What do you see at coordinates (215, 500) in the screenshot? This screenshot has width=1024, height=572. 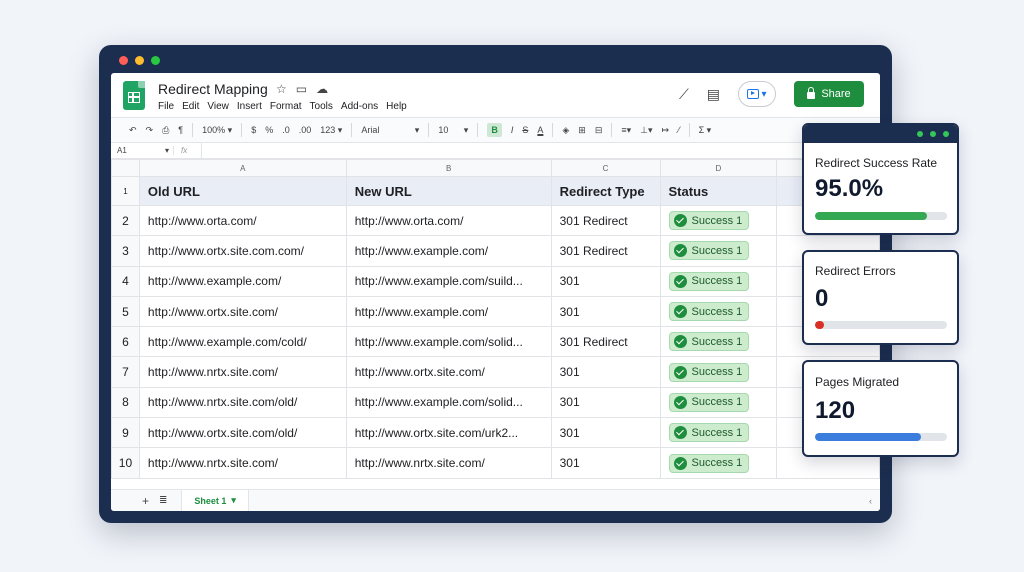 I see `sheet-tab-1: Sheet 1 ▾` at bounding box center [215, 500].